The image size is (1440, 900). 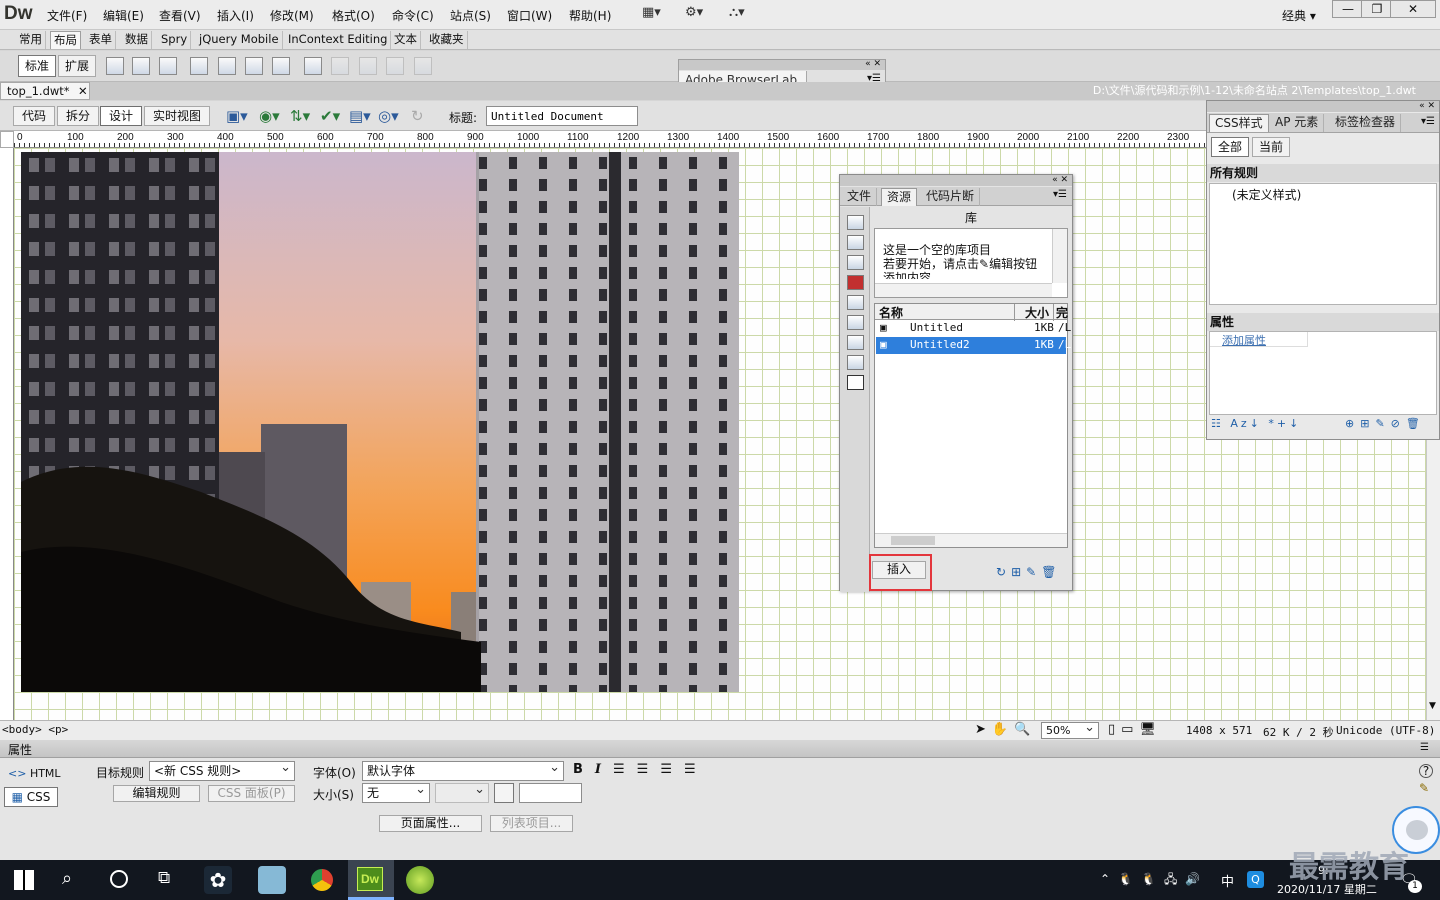 I want to click on disable-rule-icon: ⊘, so click(x=1398, y=423).